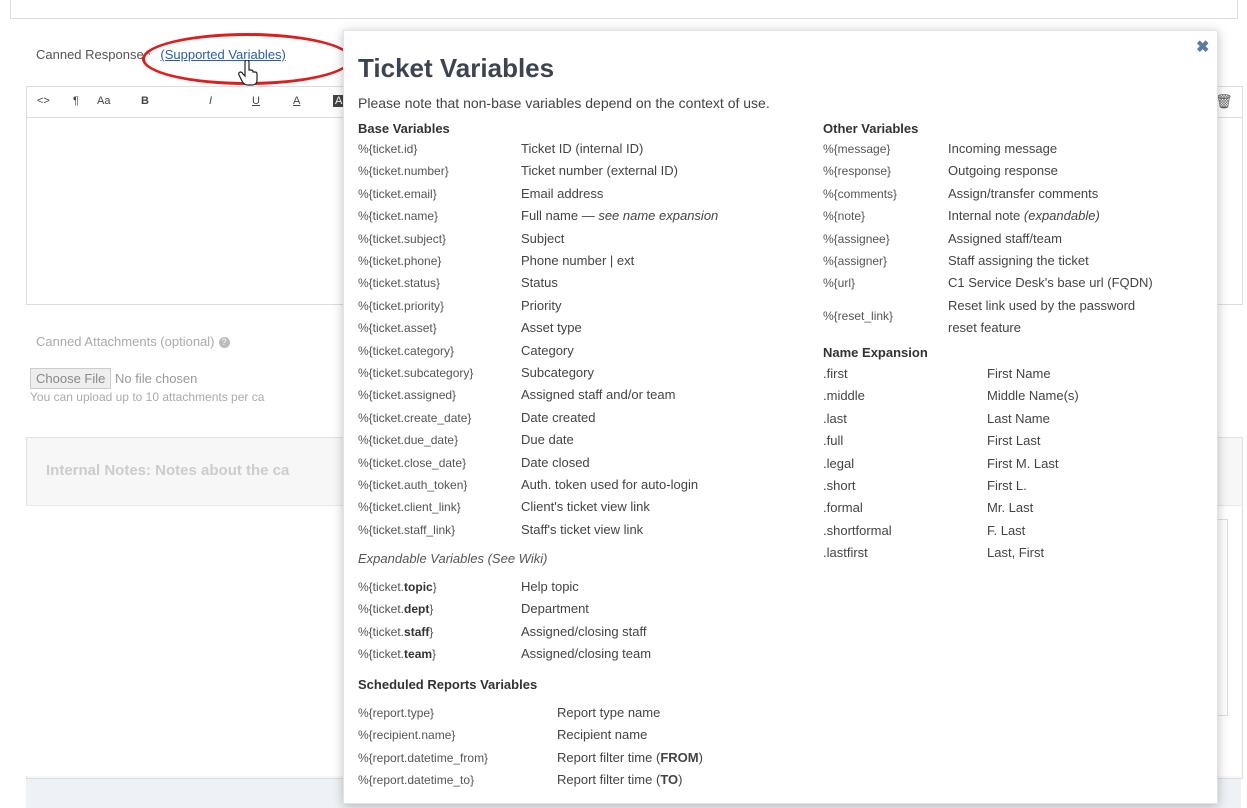  Describe the element at coordinates (871, 128) in the screenshot. I see `other-variables-heading: Other Variables` at that location.